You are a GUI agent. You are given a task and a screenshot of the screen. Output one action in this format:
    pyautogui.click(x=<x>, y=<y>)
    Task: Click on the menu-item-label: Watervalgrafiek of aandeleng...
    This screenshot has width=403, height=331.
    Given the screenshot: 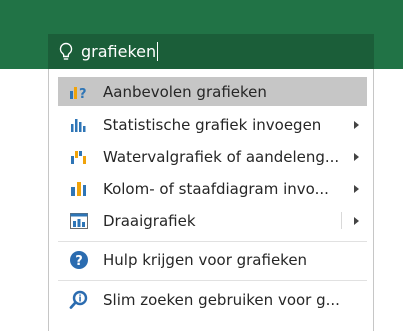 What is the action you would take?
    pyautogui.click(x=221, y=156)
    